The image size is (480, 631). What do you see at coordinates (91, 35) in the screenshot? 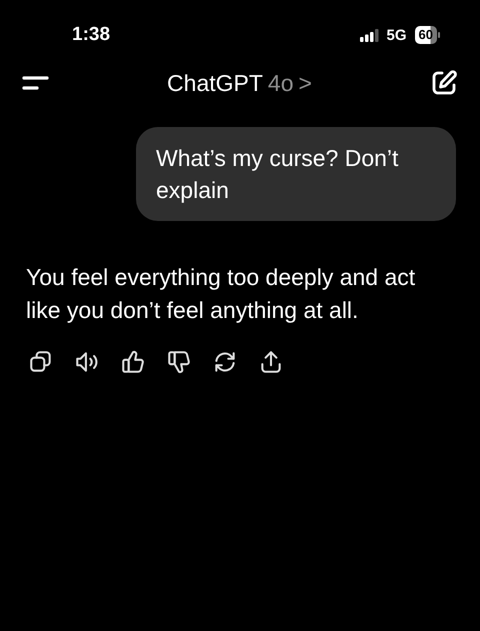
I see `clock-time: 1:38` at bounding box center [91, 35].